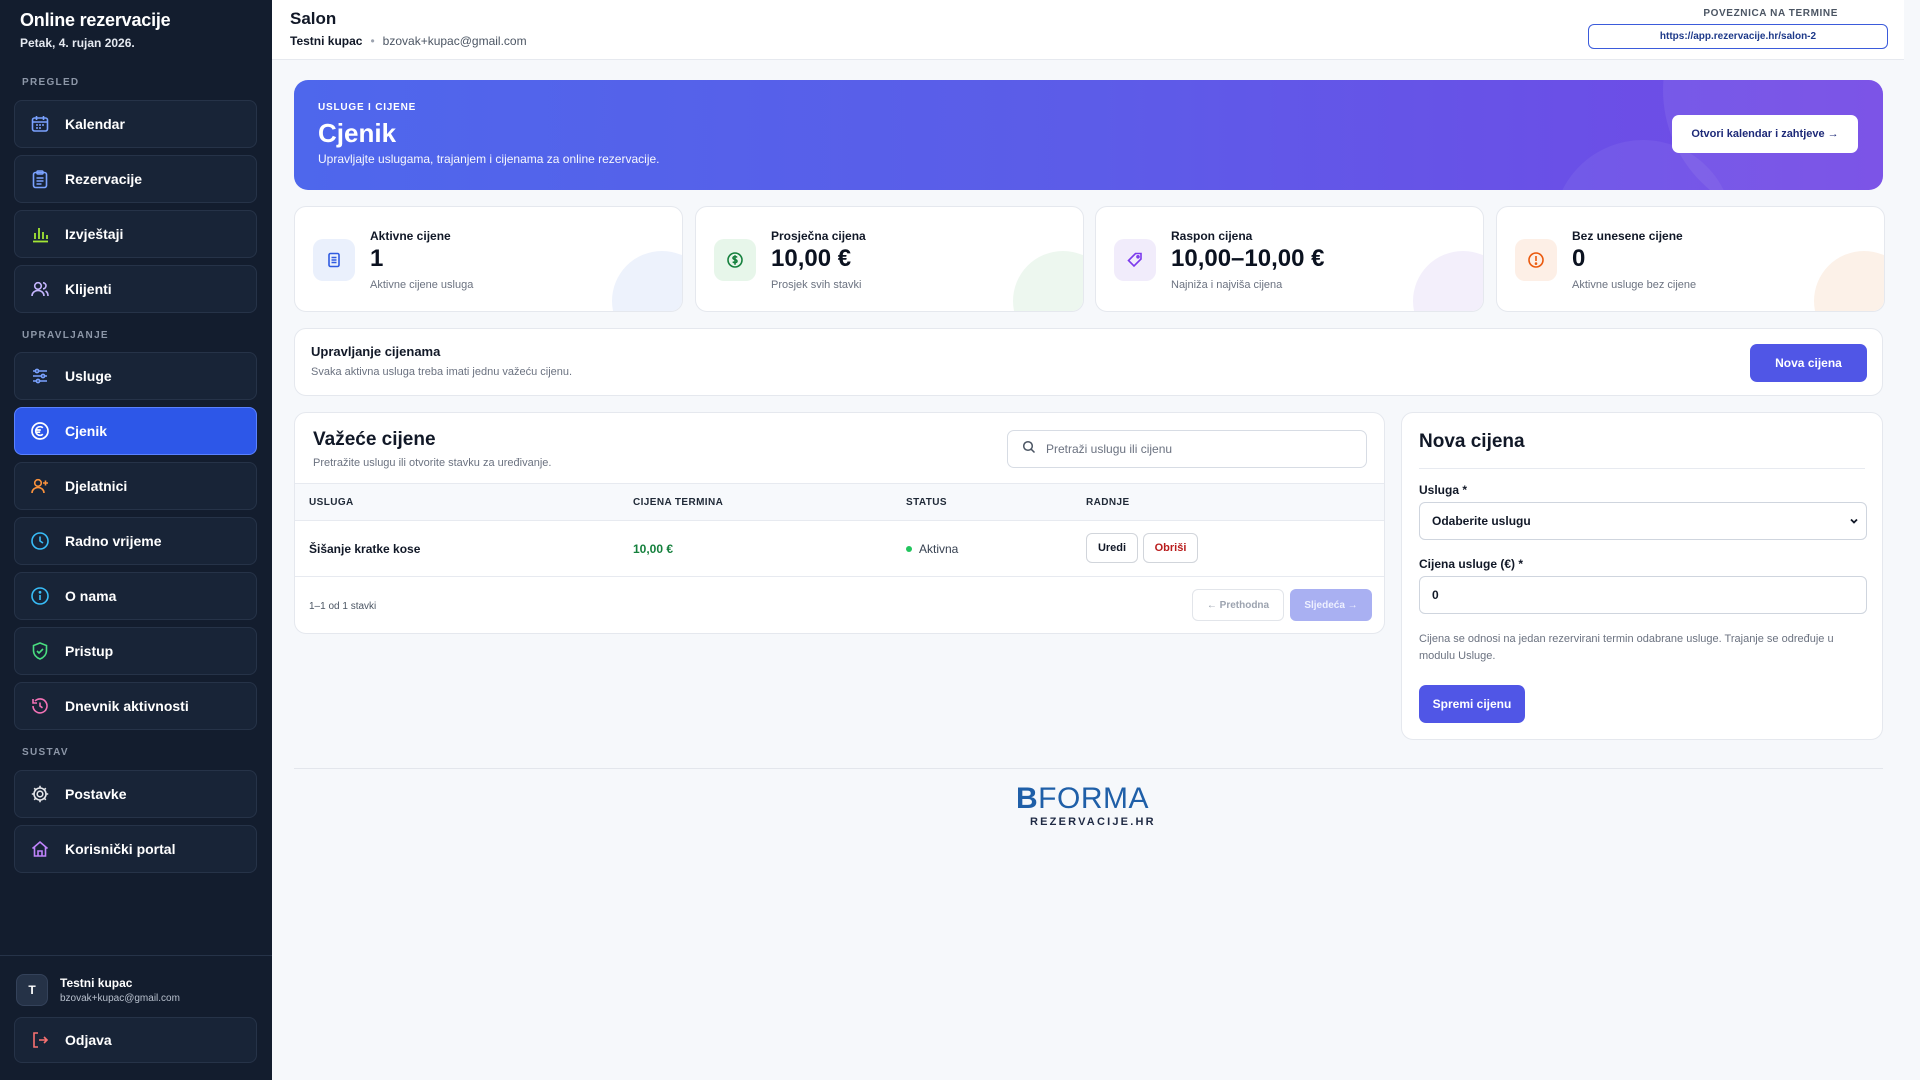 The image size is (1920, 1080). Describe the element at coordinates (127, 706) in the screenshot. I see `sidebar-item-label: Dnevnik aktivnosti` at that location.